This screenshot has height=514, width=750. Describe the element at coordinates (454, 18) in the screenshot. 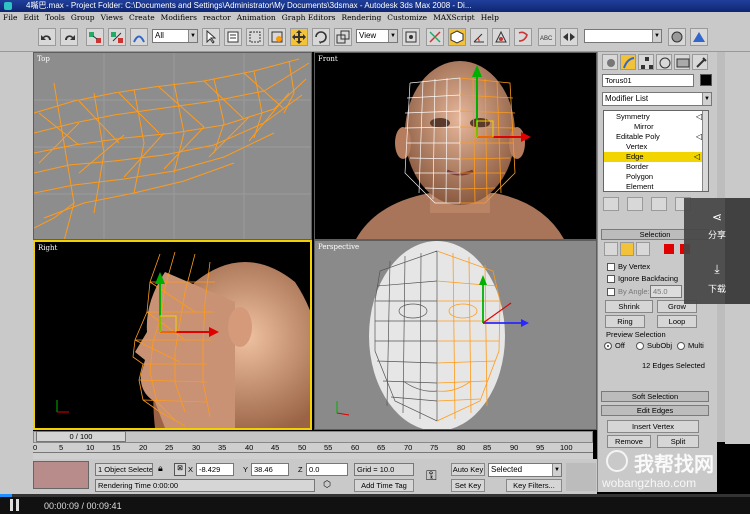

I see `menu-maxscript: MAXScript` at that location.